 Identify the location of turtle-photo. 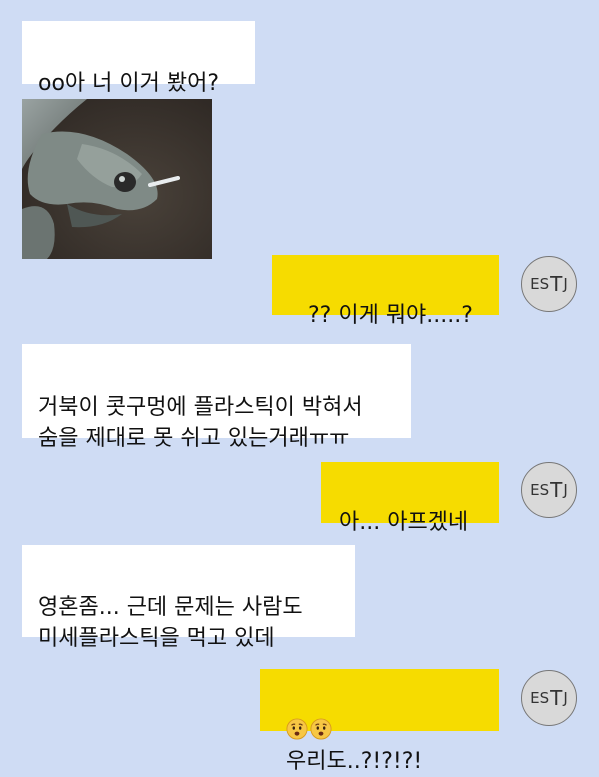
(117, 179).